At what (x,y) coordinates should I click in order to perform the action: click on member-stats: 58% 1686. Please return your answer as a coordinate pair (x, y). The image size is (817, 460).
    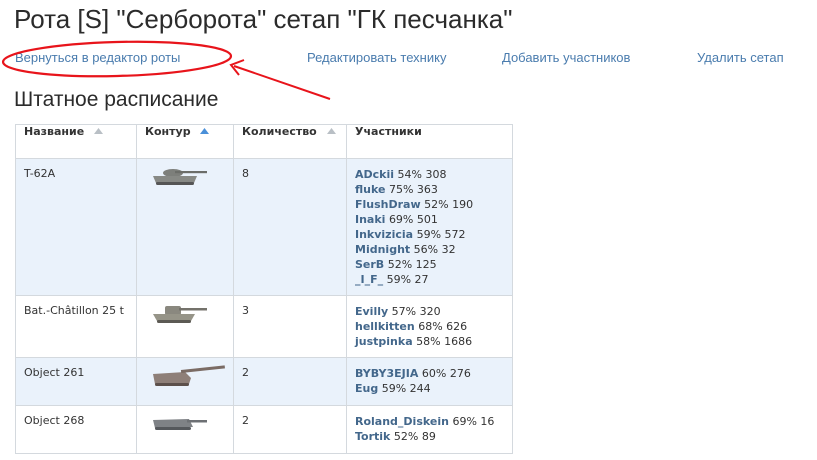
    Looking at the image, I should click on (444, 341).